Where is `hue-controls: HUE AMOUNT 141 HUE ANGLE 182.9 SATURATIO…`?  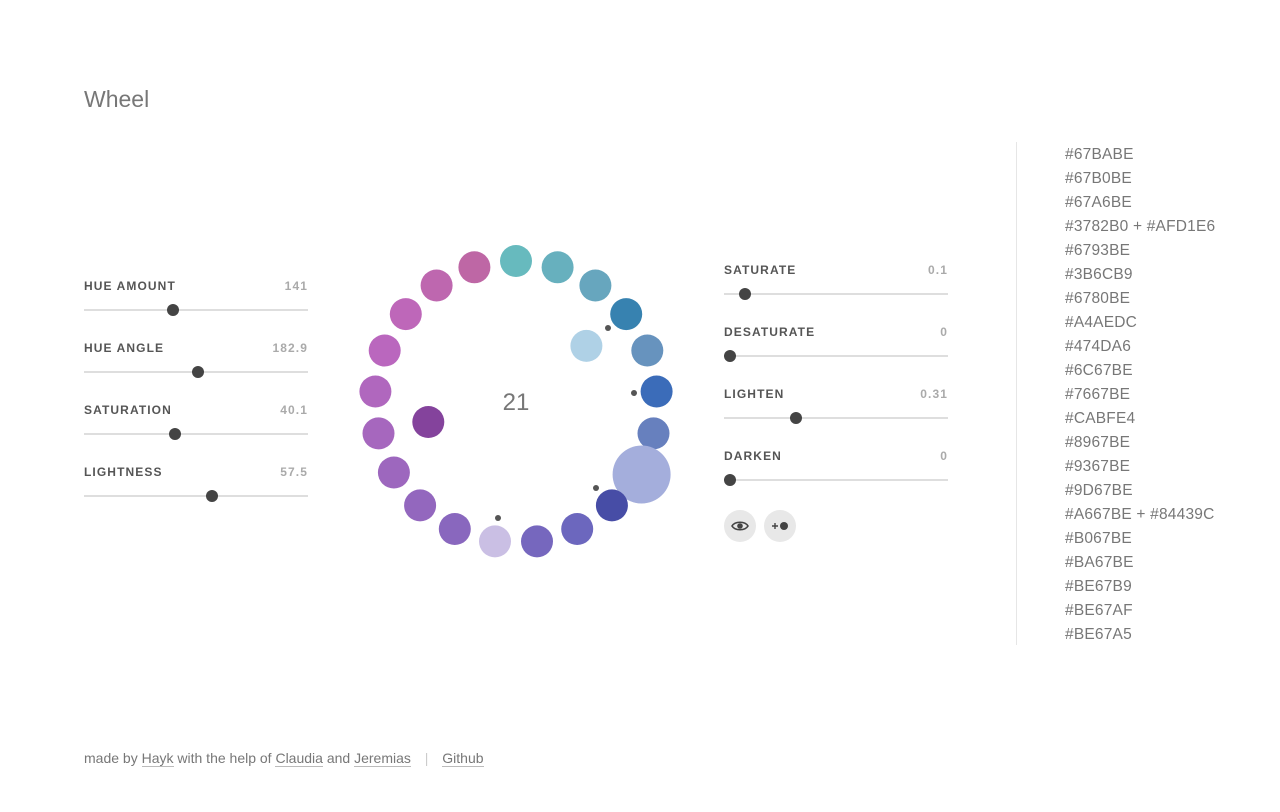 hue-controls: HUE AMOUNT 141 HUE ANGLE 182.9 SATURATIO… is located at coordinates (196, 403).